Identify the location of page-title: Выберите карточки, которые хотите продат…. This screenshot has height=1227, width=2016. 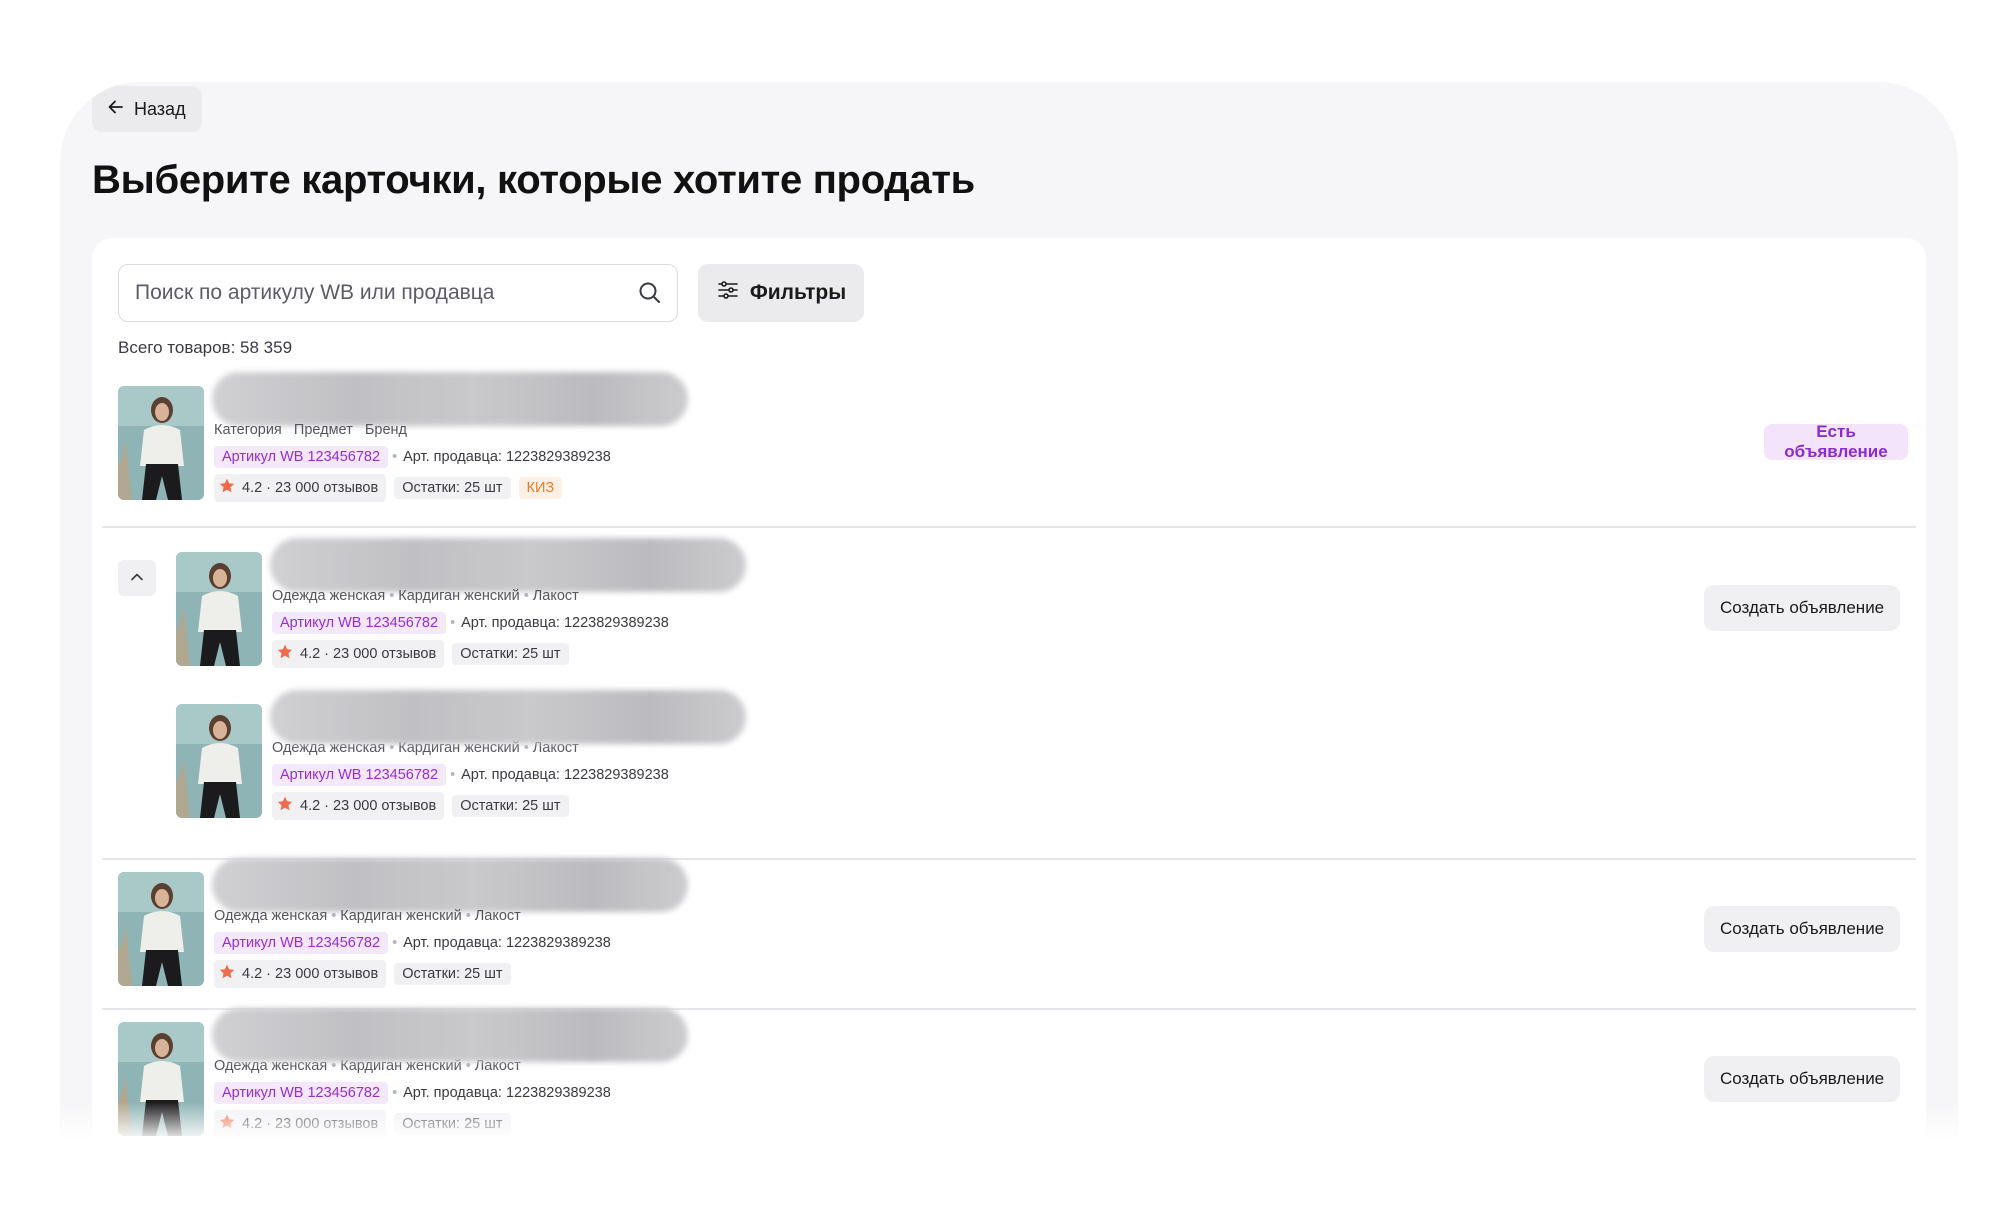
(533, 180).